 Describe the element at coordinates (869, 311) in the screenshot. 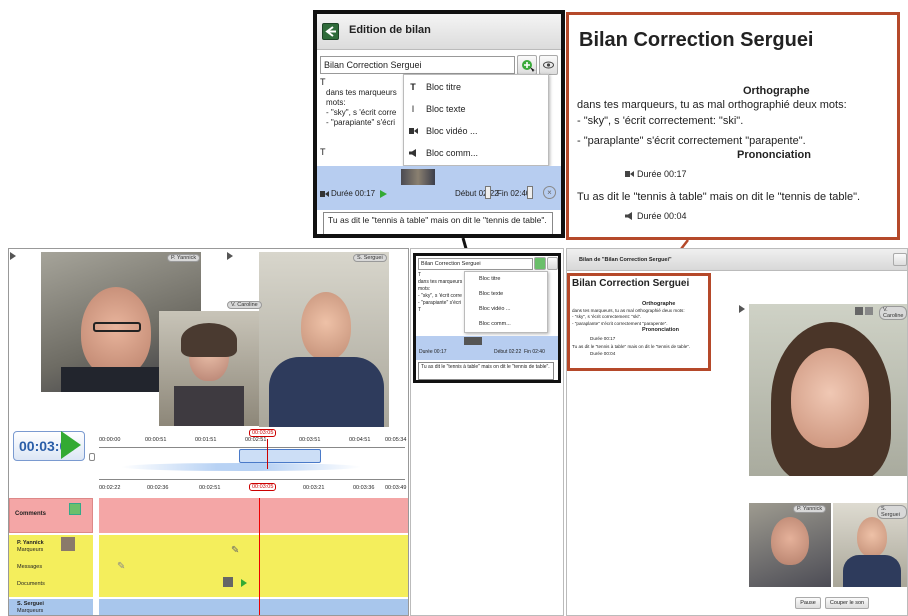

I see `lock-icon` at that location.